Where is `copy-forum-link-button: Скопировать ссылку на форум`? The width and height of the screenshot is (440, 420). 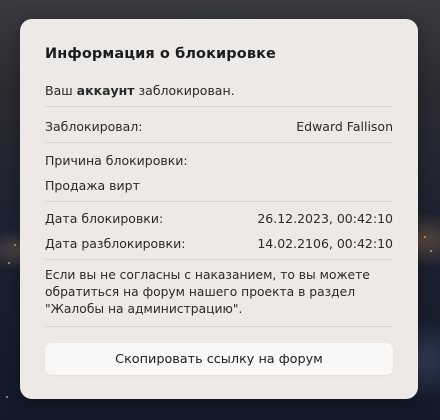
copy-forum-link-button: Скопировать ссылку на форум is located at coordinates (219, 359).